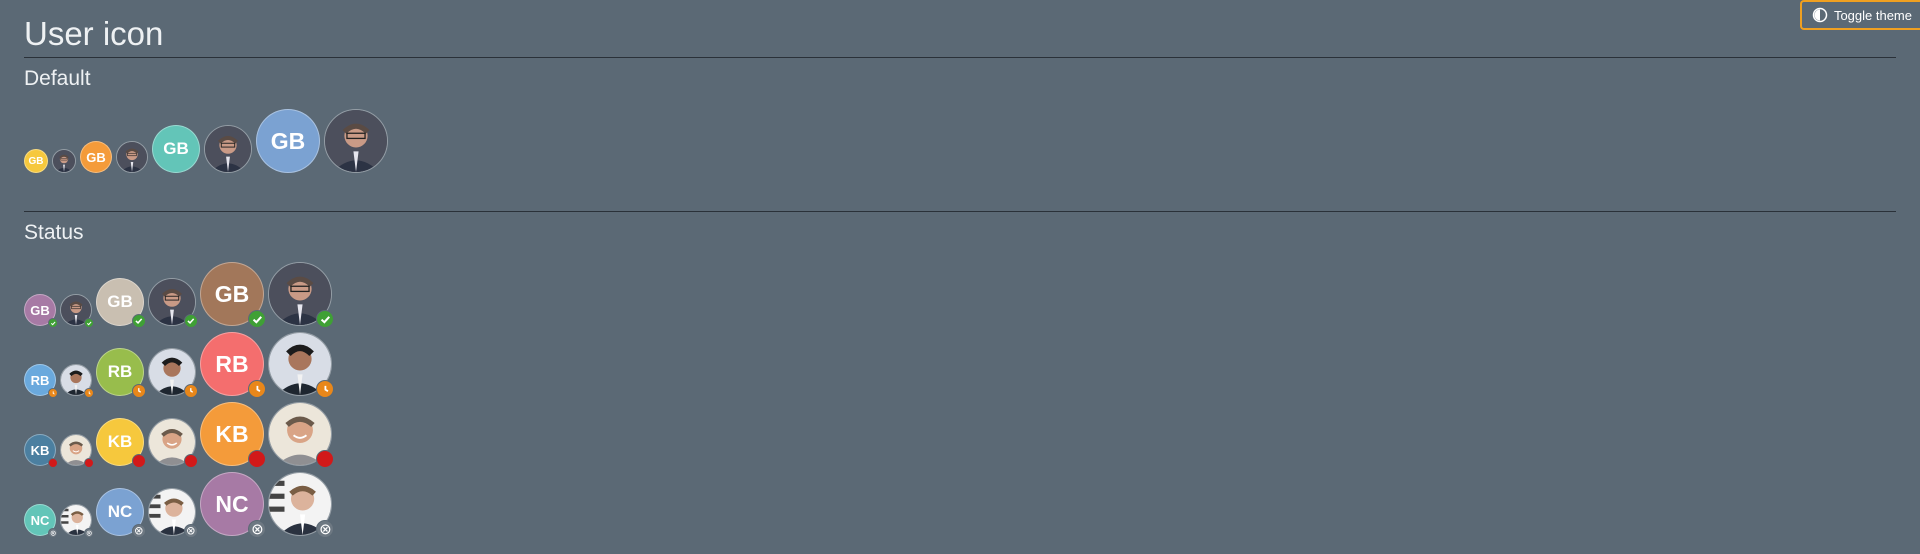 This screenshot has width=1920, height=554. What do you see at coordinates (94, 33) in the screenshot?
I see `page-title: User icon` at bounding box center [94, 33].